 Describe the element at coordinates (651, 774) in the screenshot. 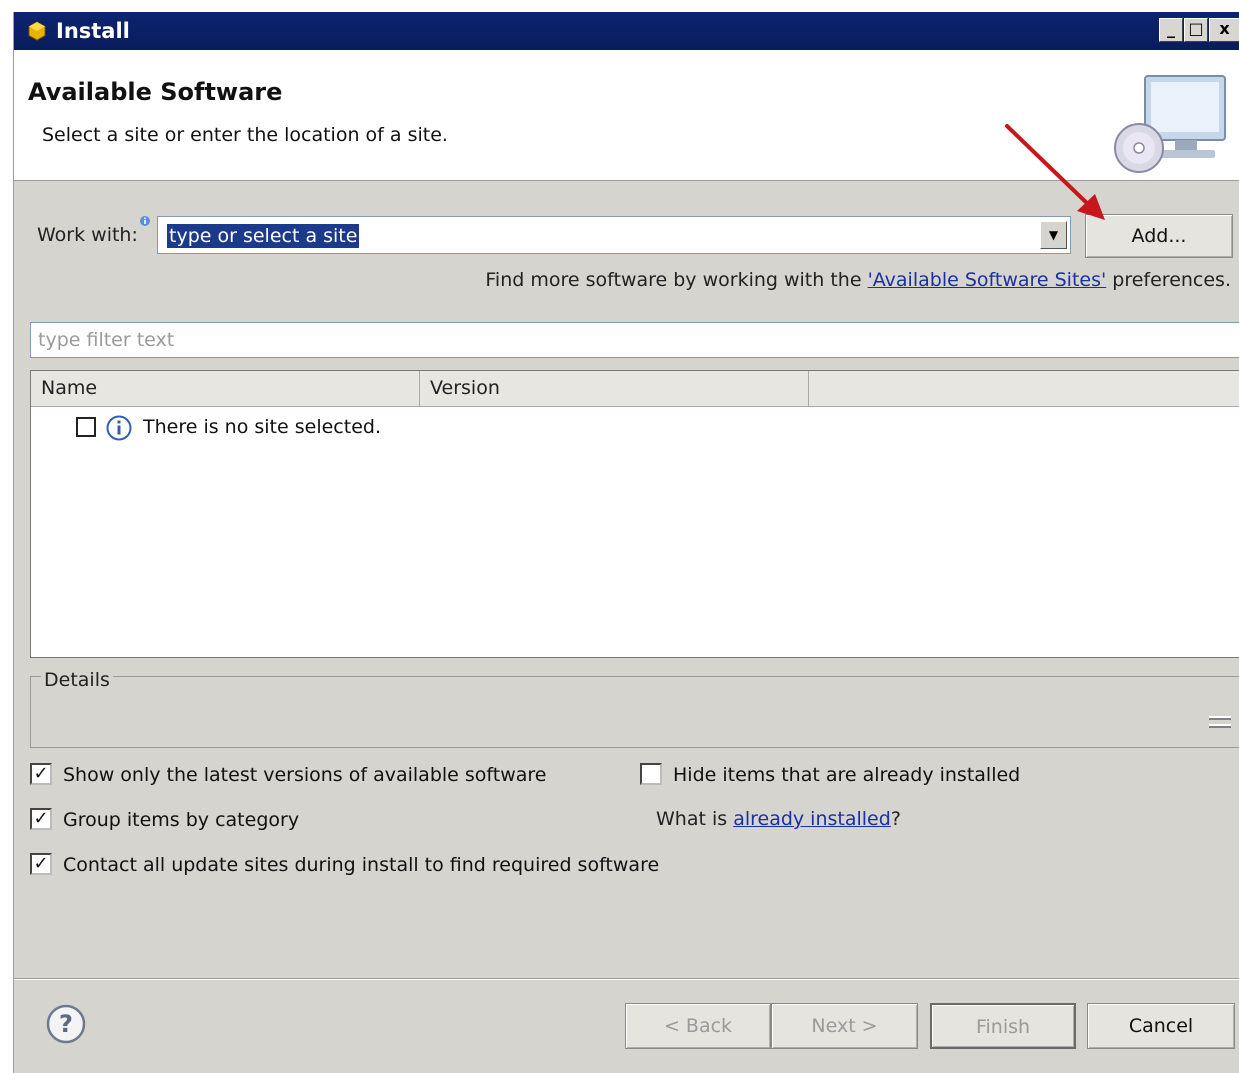

I see `hide-installed-checkbox` at that location.